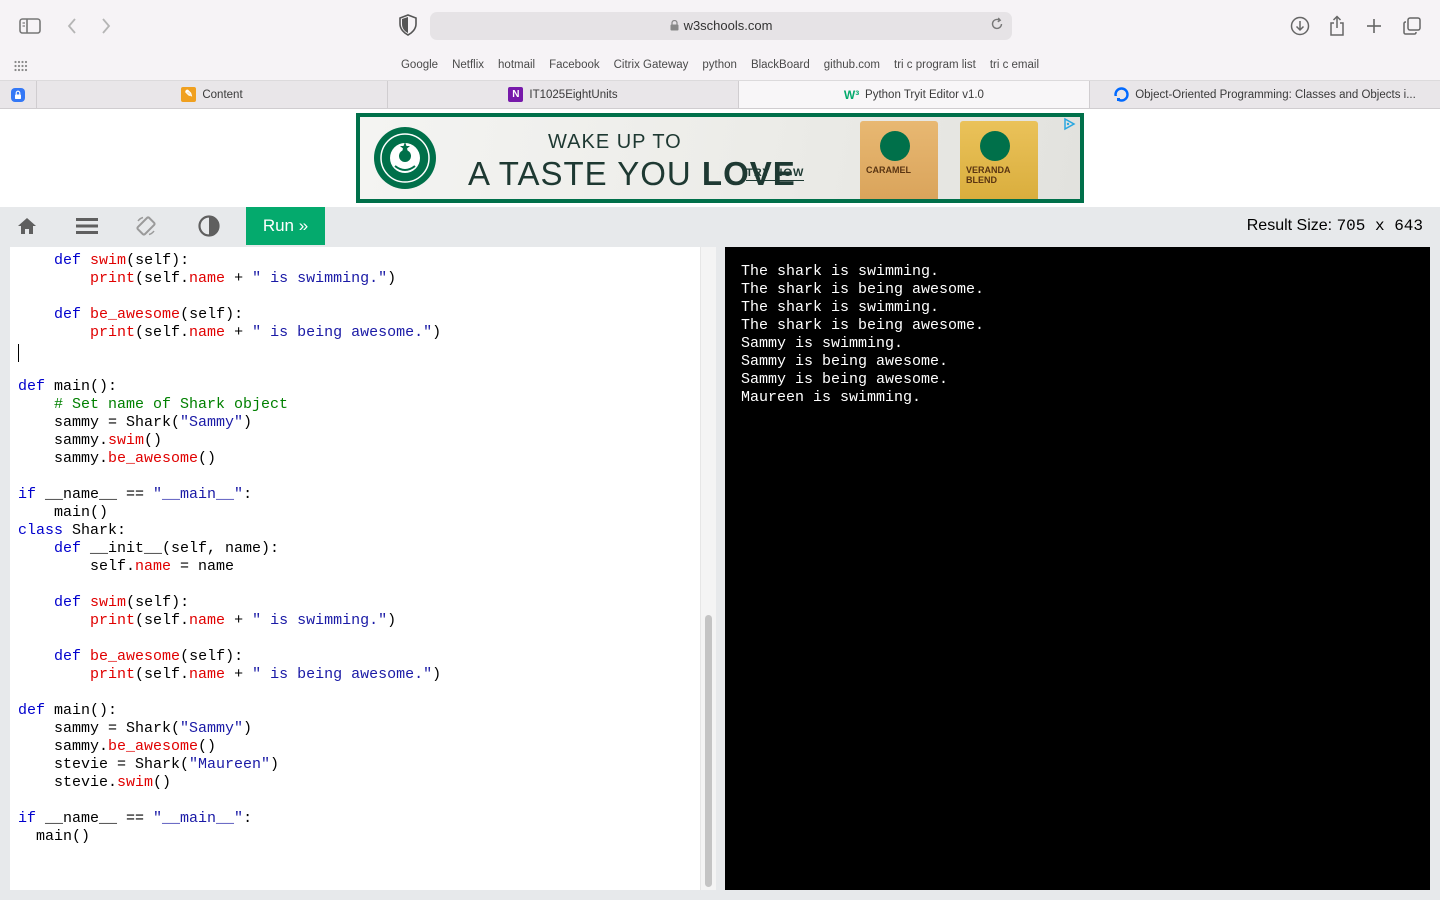 The height and width of the screenshot is (900, 1440). I want to click on bag-label: VERANDA BLEND, so click(988, 175).